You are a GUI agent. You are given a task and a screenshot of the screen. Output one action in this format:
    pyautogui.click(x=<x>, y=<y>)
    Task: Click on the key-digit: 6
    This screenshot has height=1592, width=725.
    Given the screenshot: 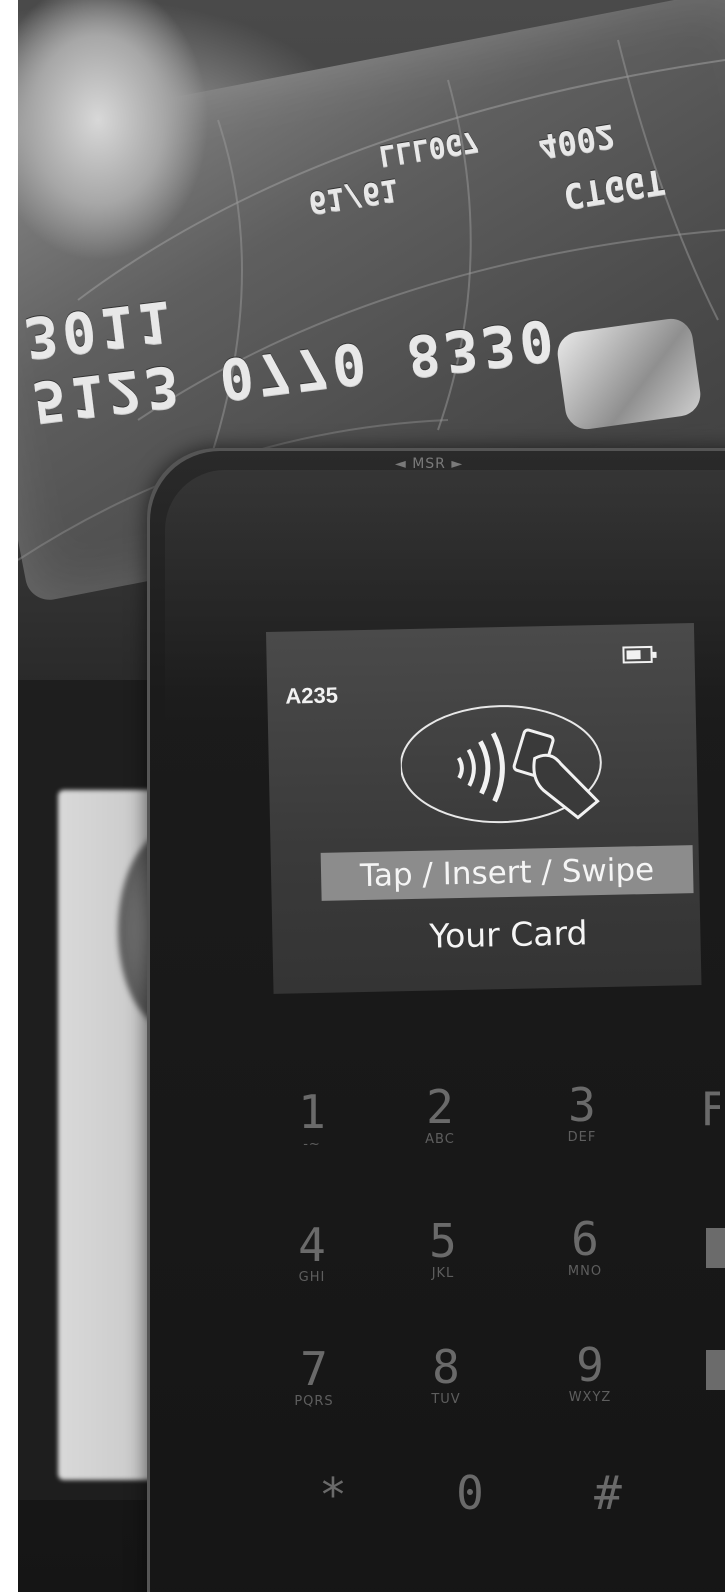 What is the action you would take?
    pyautogui.click(x=585, y=1239)
    